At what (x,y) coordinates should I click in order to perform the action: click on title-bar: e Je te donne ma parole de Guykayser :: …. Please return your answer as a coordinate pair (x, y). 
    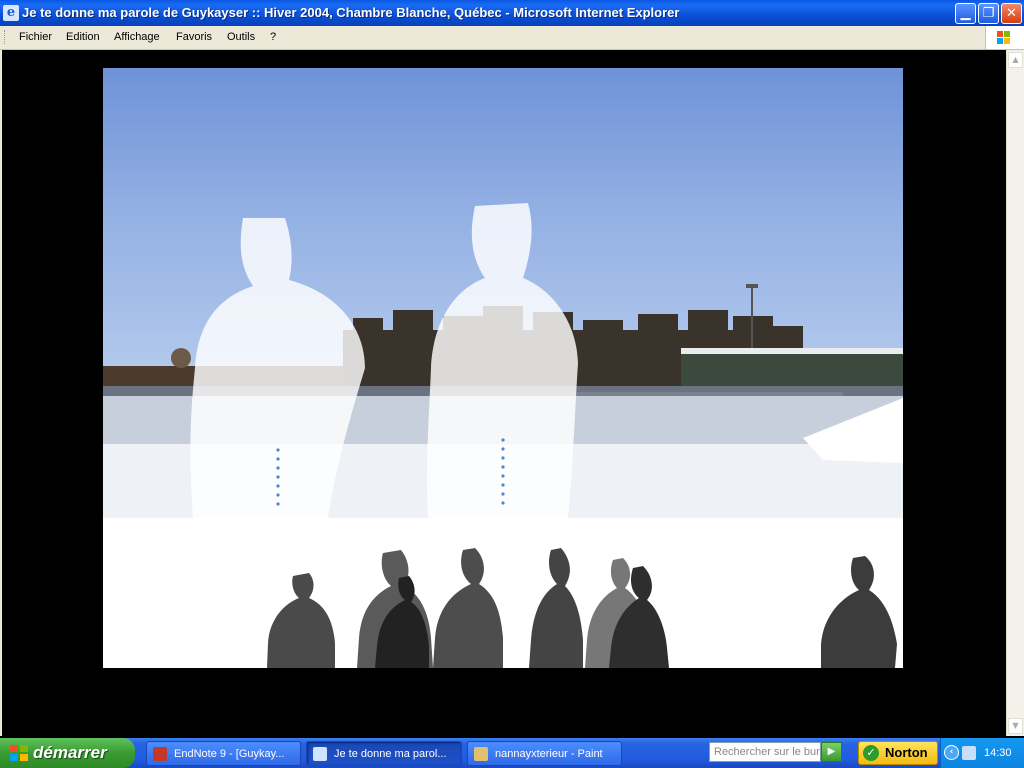
    Looking at the image, I should click on (512, 13).